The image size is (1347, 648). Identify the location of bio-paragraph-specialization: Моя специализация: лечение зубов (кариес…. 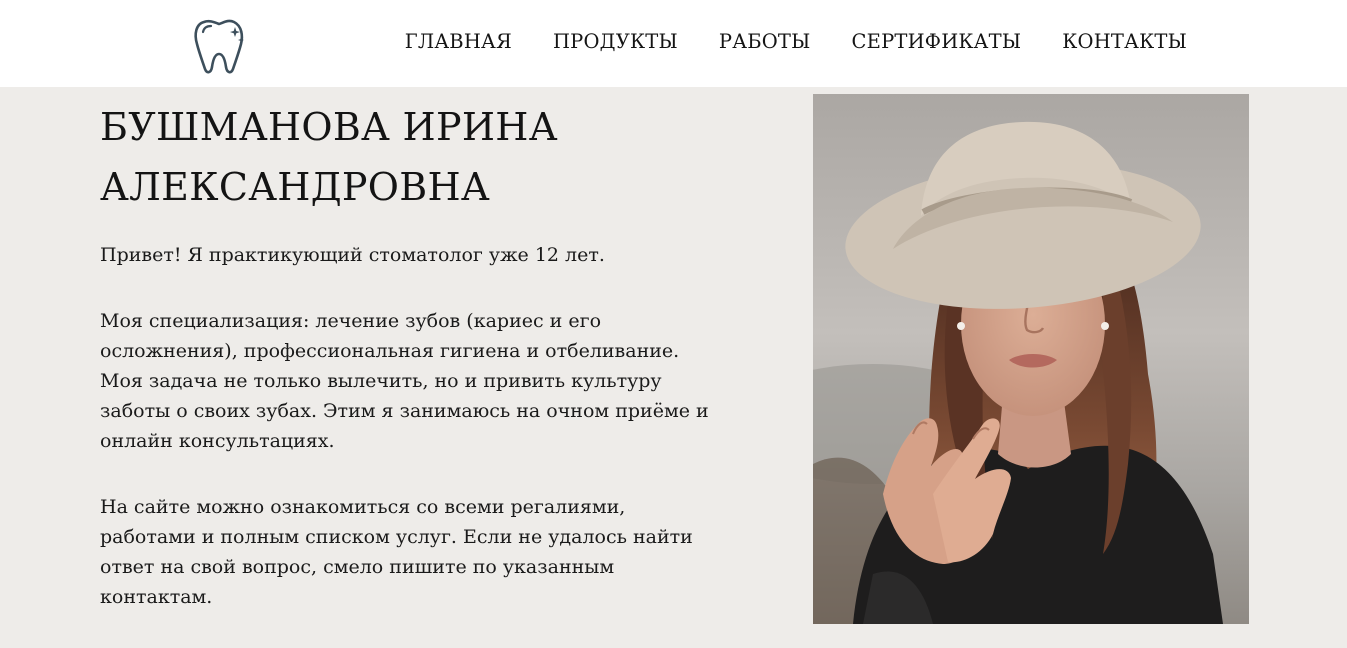
(415, 381).